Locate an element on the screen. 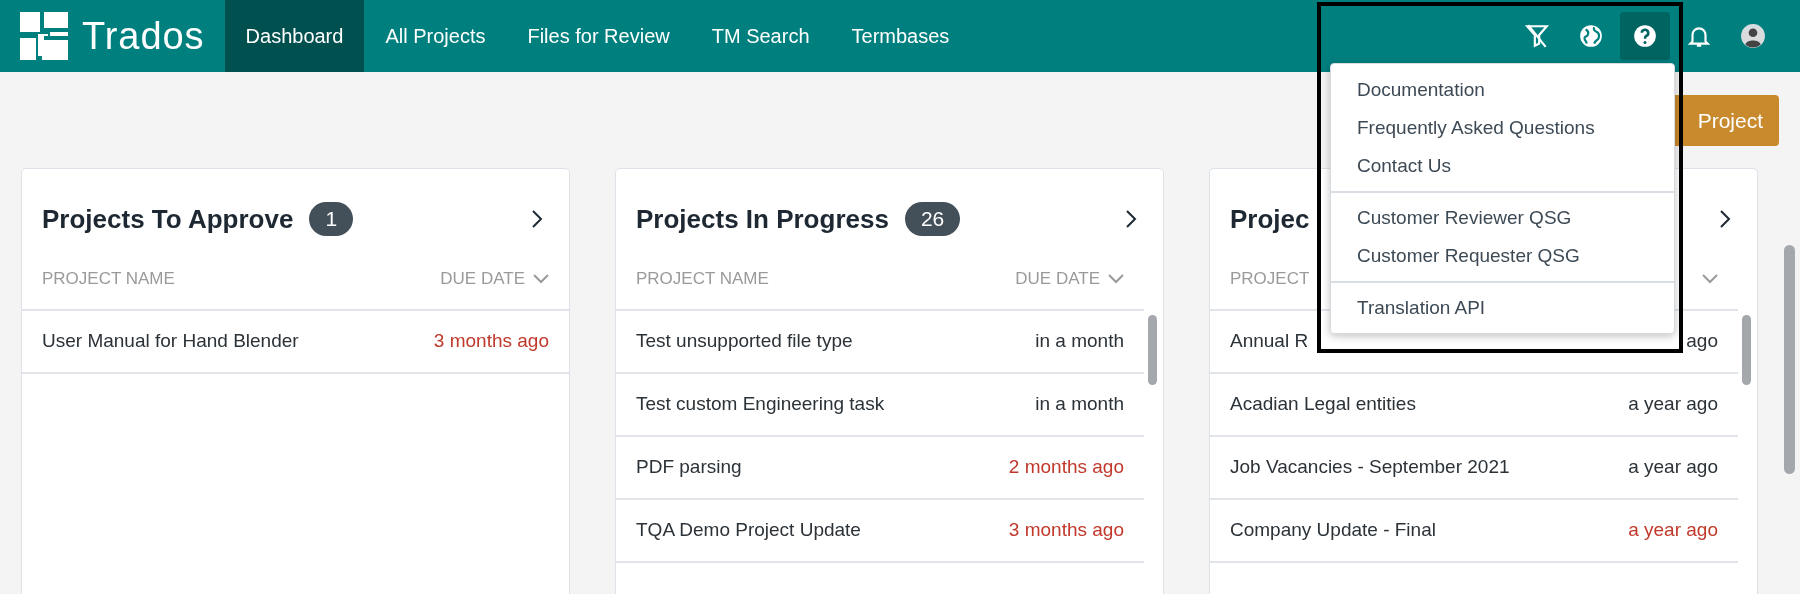 The width and height of the screenshot is (1800, 594). project-row: TQA Demo Project Update 3 months ago is located at coordinates (880, 531).